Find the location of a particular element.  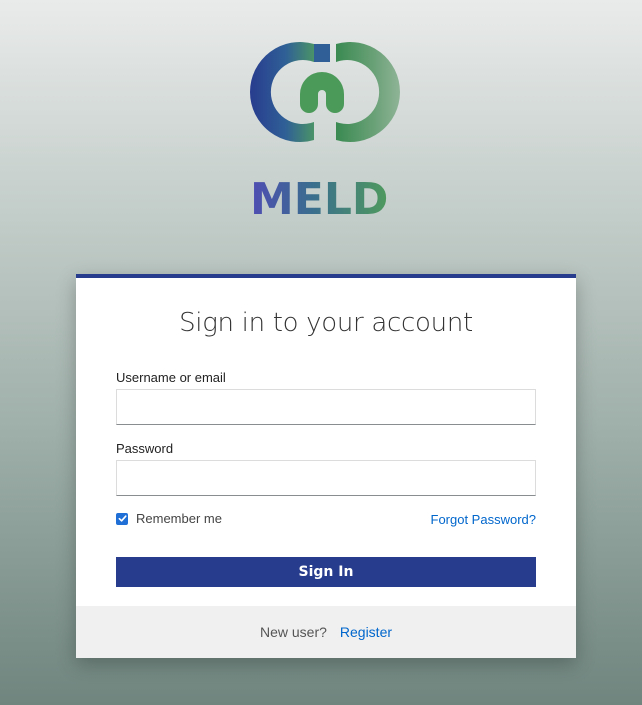

meld-logo-icon is located at coordinates (325, 91).